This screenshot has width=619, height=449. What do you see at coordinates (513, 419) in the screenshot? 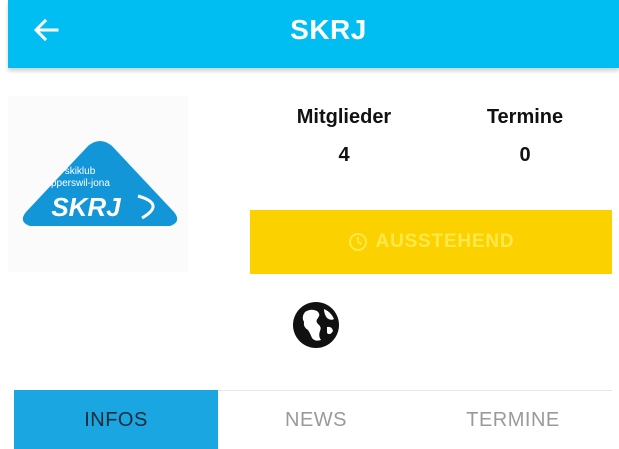
I see `tab-termine: TERMINE` at bounding box center [513, 419].